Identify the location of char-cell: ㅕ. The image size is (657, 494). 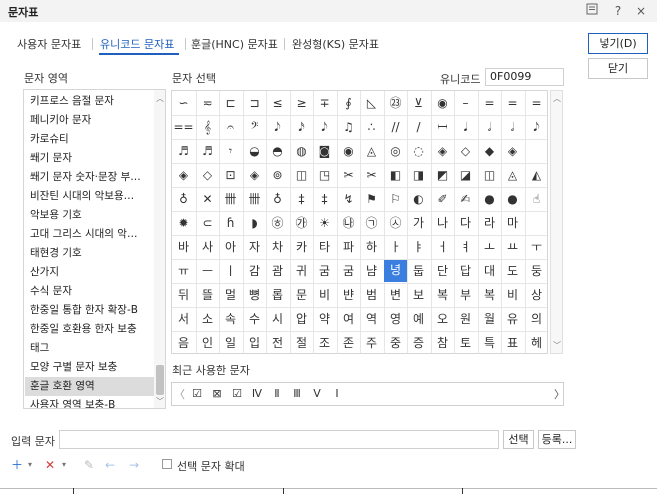
(465, 247).